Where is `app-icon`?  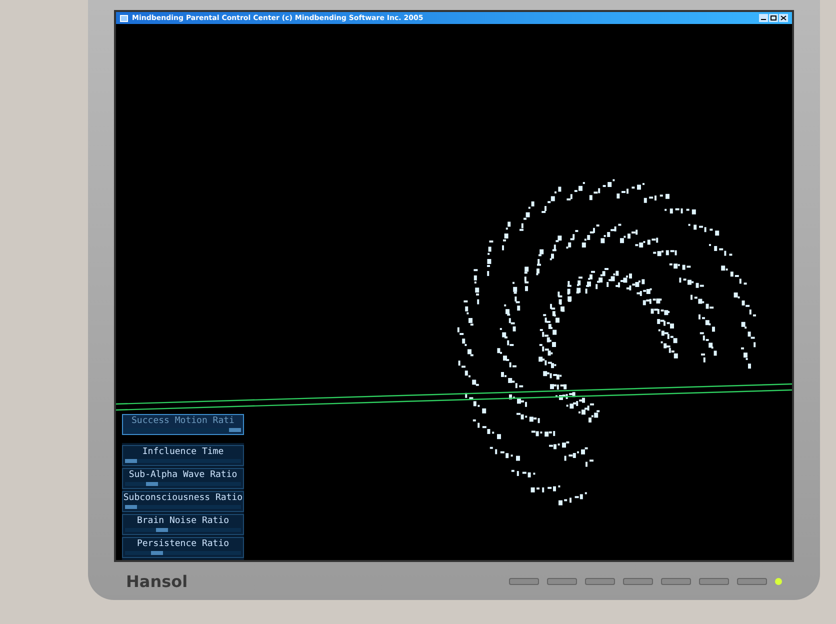
app-icon is located at coordinates (124, 18).